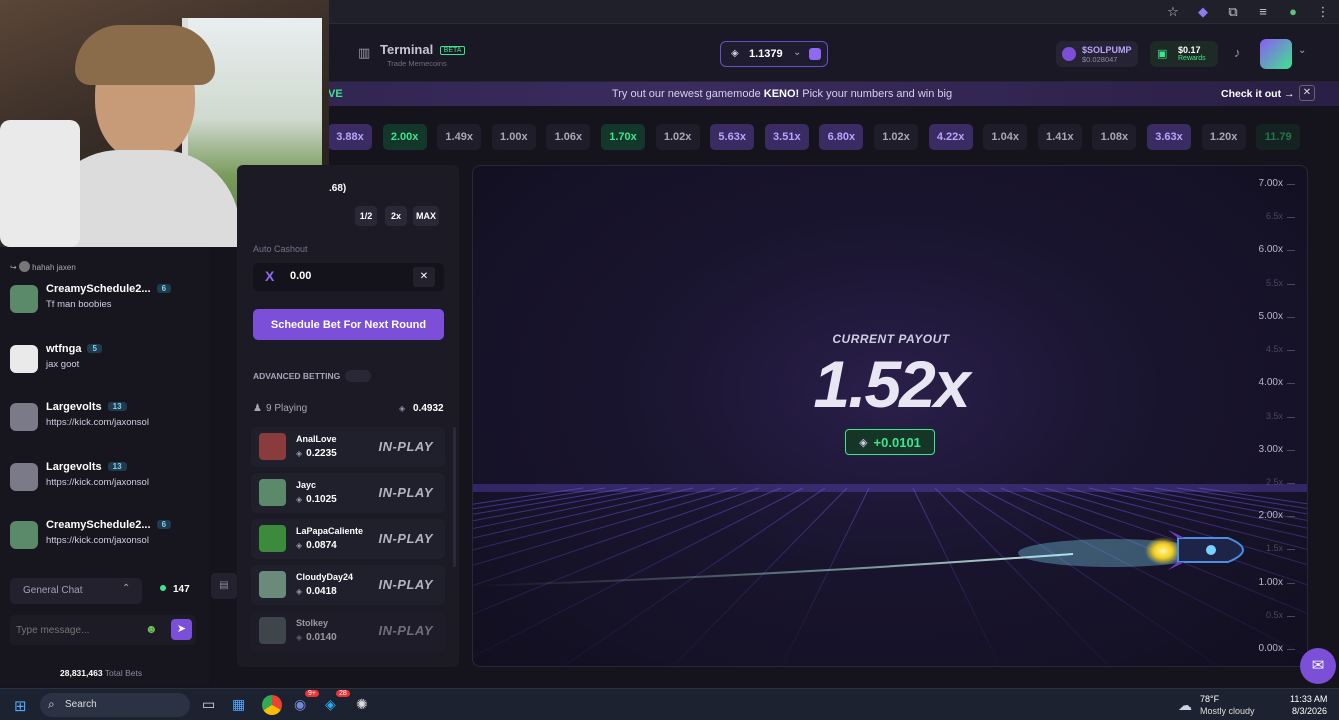  I want to click on chat-username-text: Largevolts, so click(74, 467).